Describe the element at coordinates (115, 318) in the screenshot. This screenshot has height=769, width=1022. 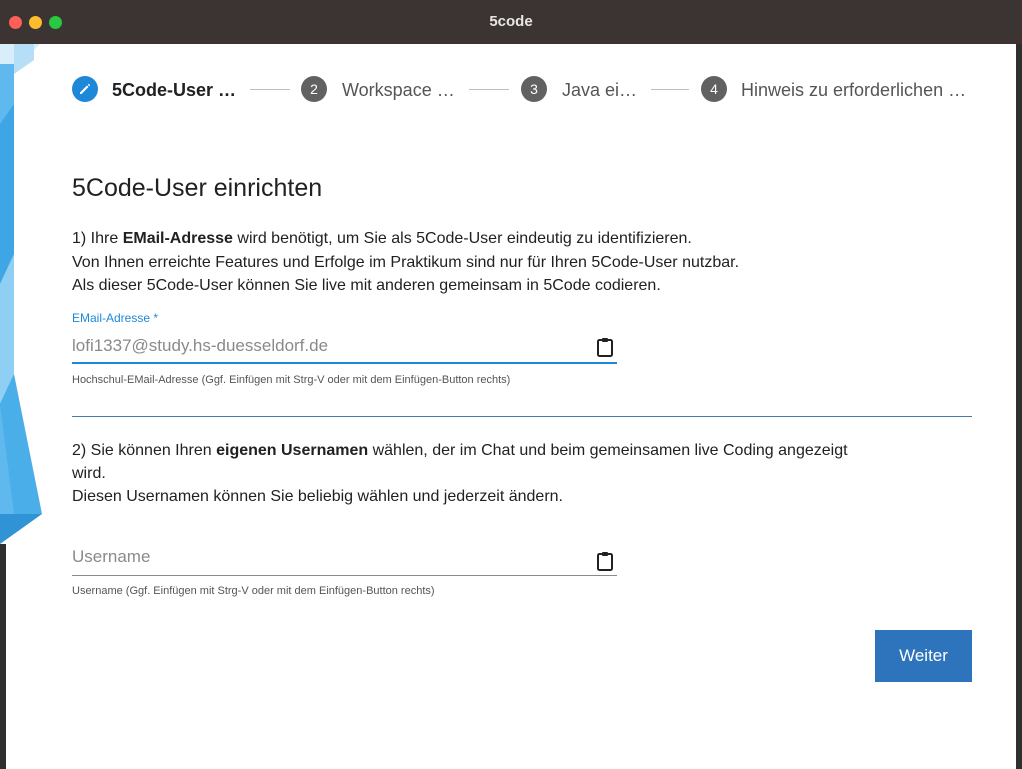
I see `email-field-label: EMail-Adresse *` at that location.